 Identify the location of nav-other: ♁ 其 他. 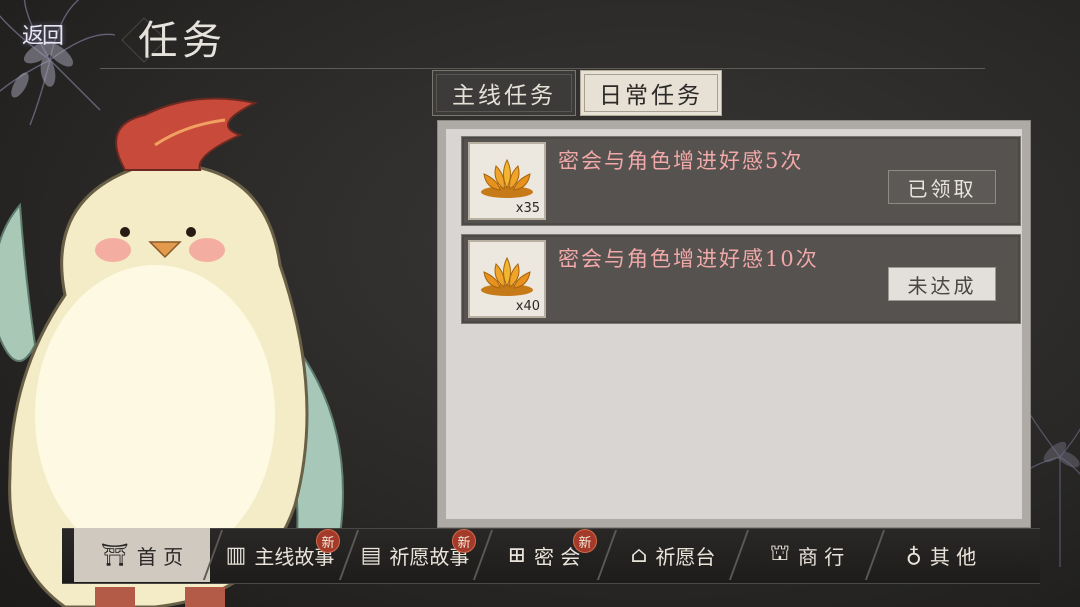
(941, 555).